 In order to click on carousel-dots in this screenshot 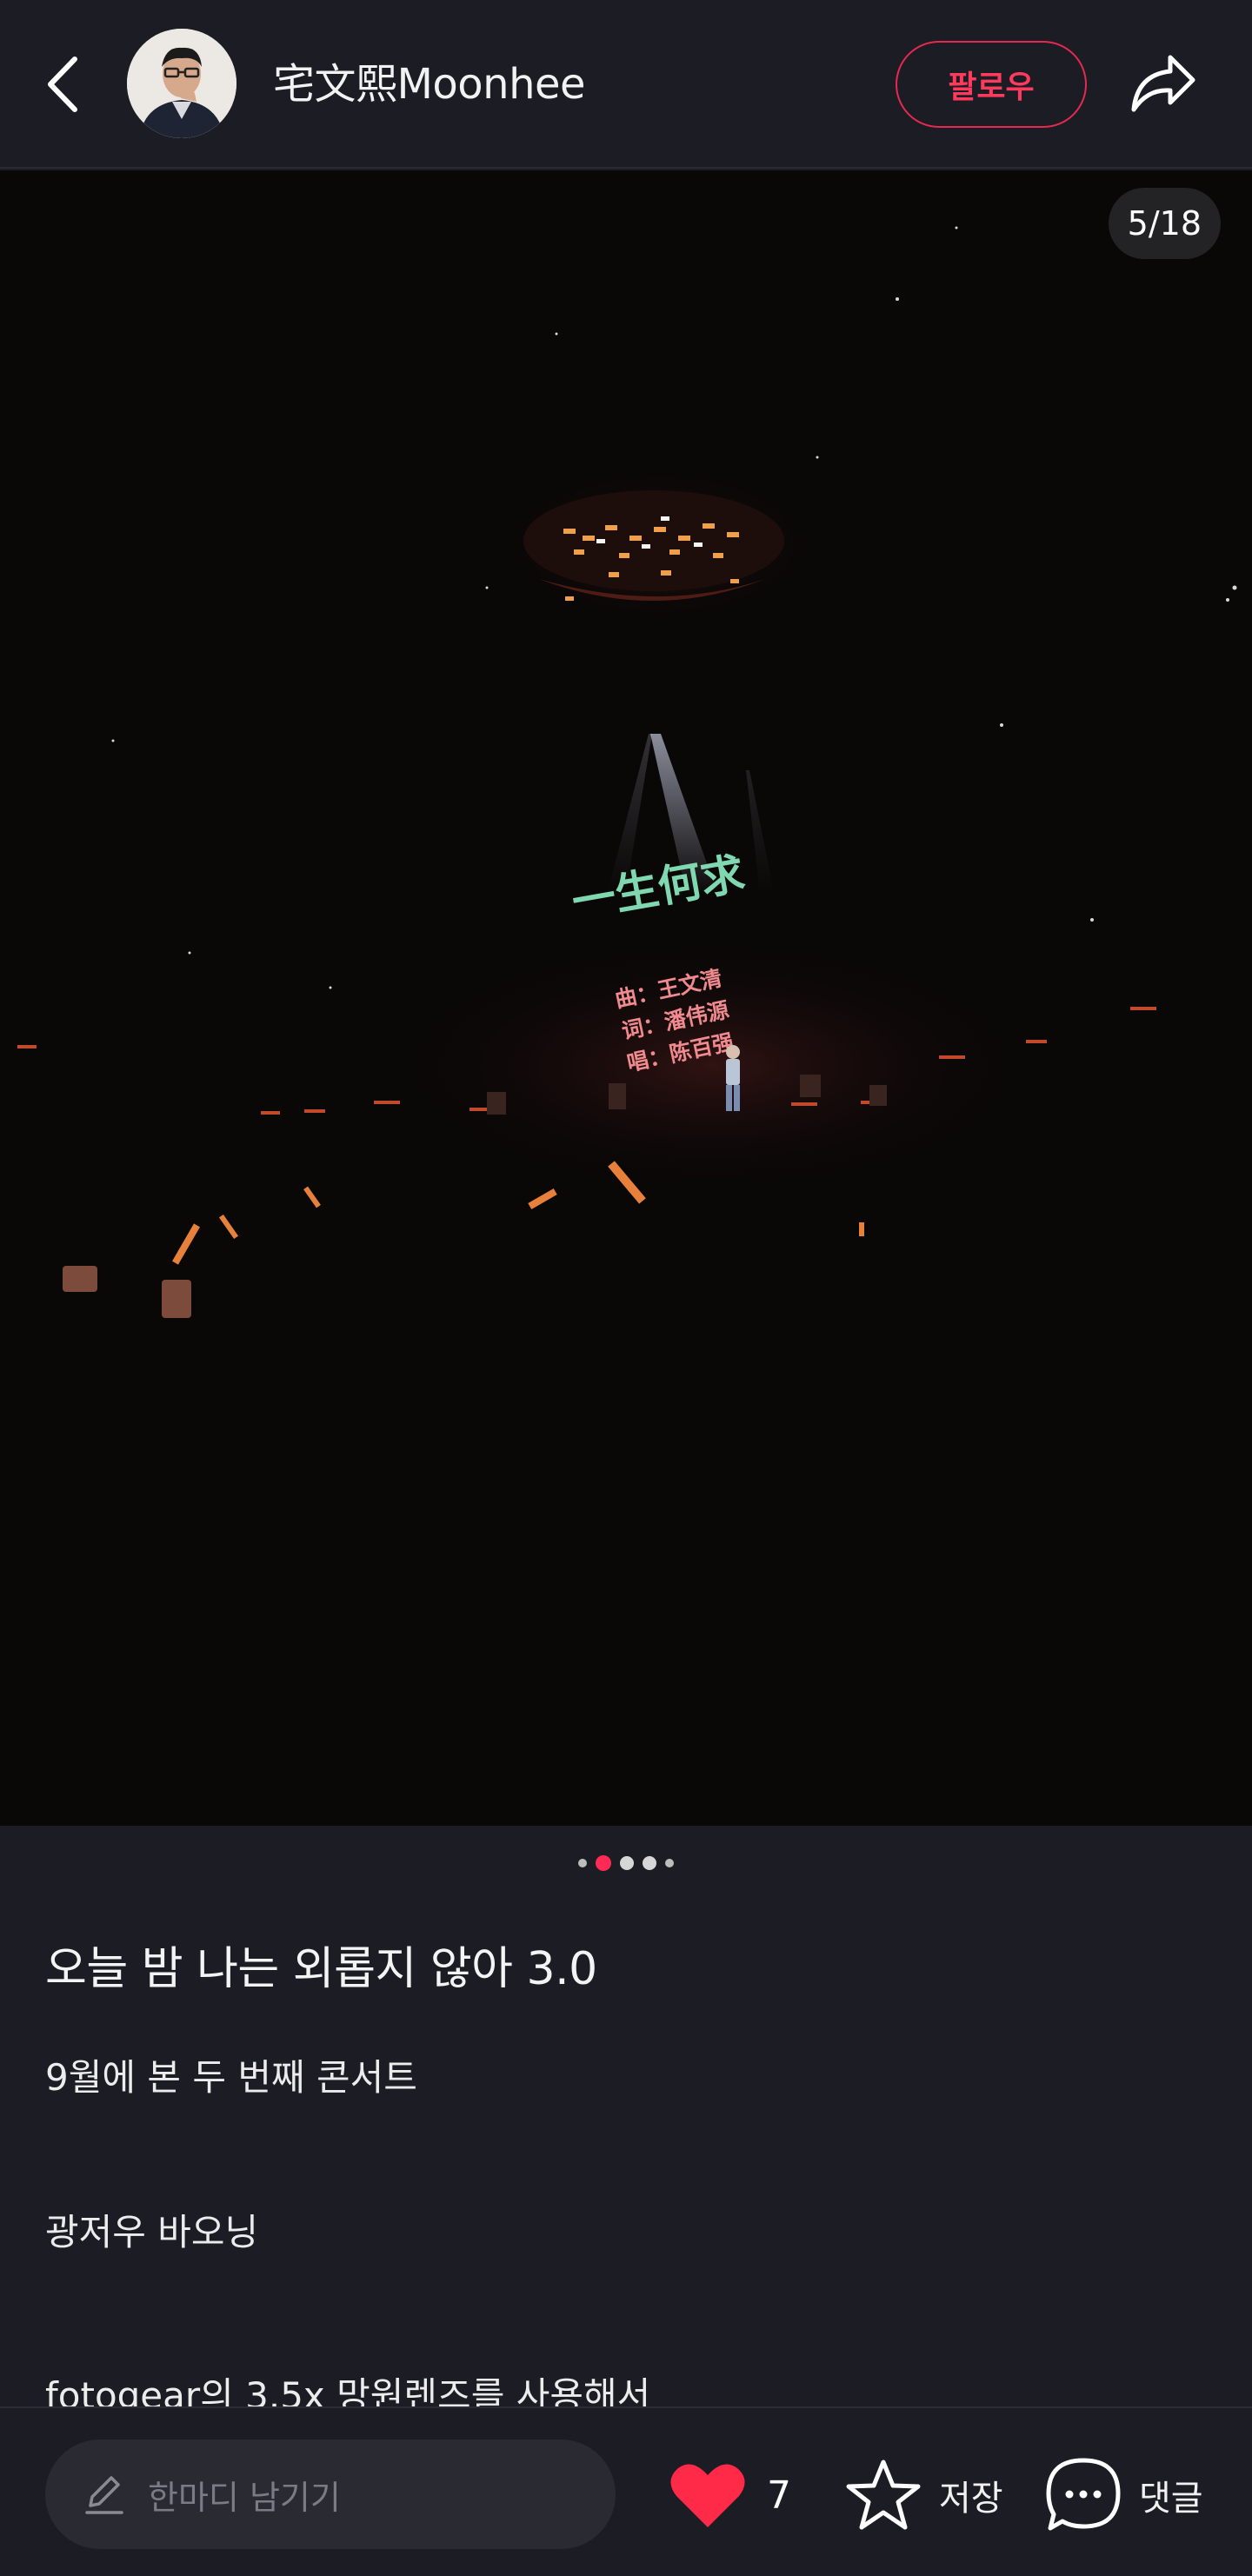, I will do `click(626, 1863)`.